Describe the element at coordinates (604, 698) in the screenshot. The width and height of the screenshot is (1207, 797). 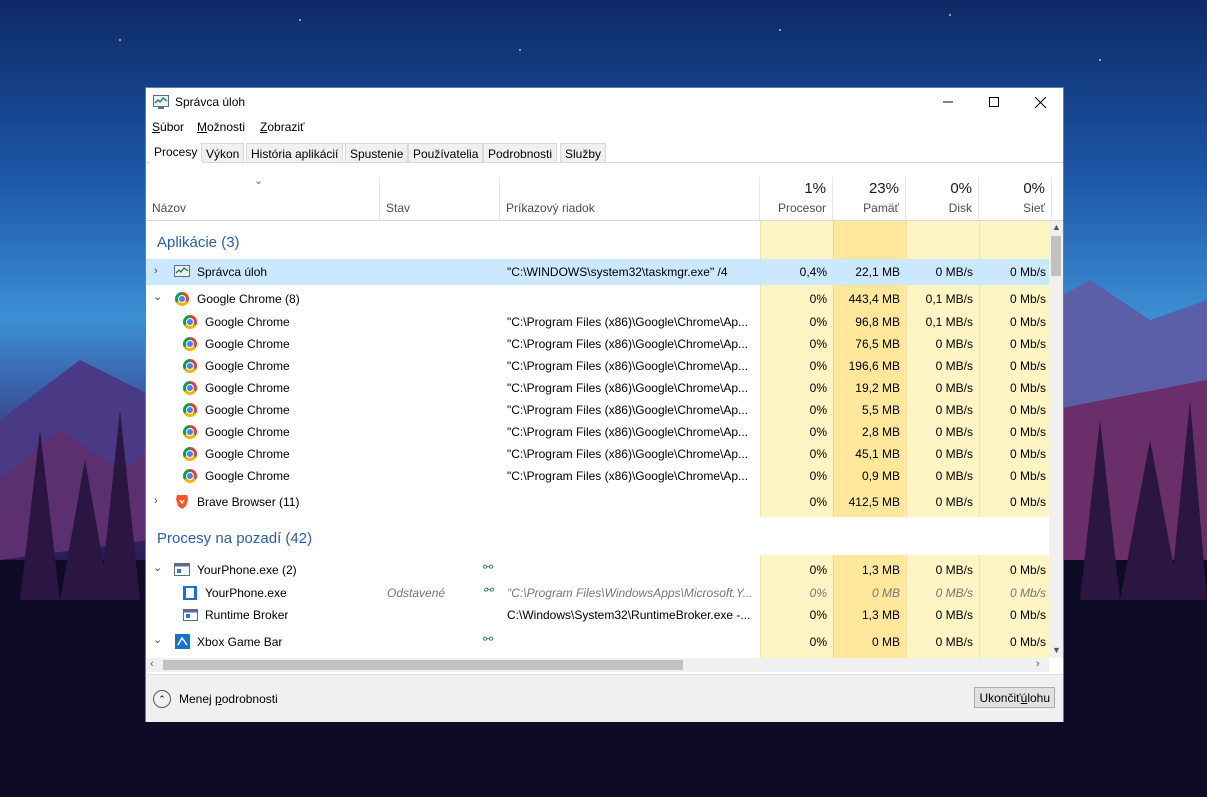
I see `footer: ⌃ Menej podrobnosti Ukončiť ú lohu` at that location.